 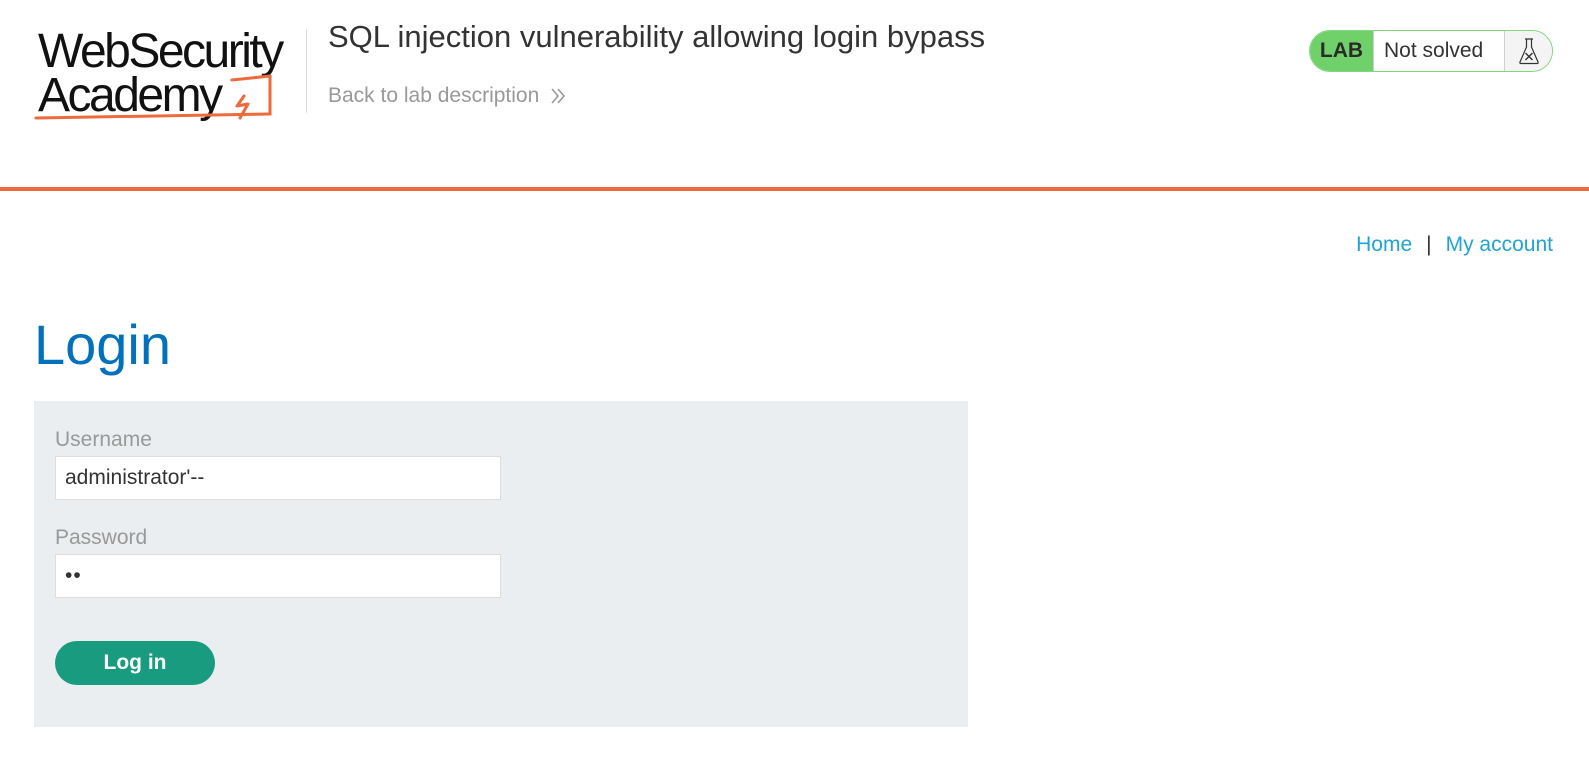 What do you see at coordinates (278, 576) in the screenshot?
I see `password-input` at bounding box center [278, 576].